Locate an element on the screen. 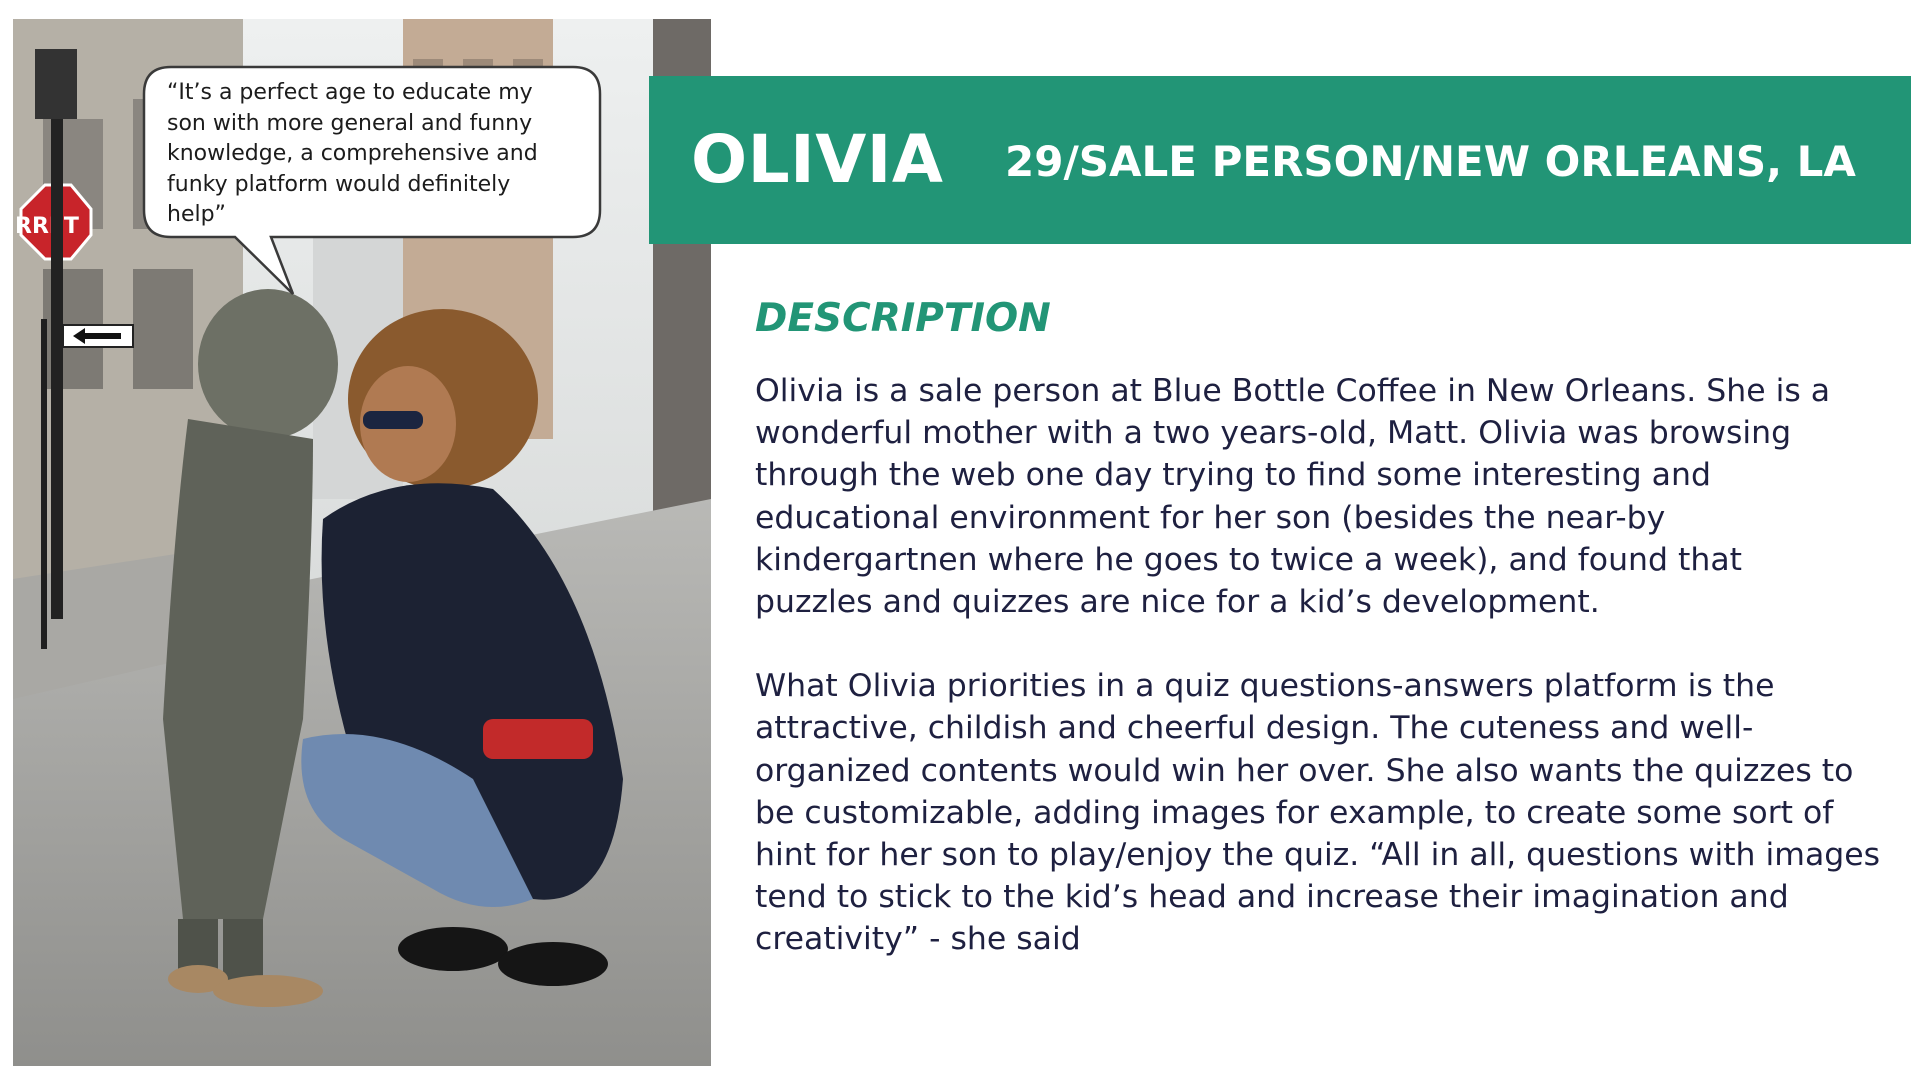 The height and width of the screenshot is (1080, 1920). persona-banner: OLIVIA 29/SALE PERSON/NEW ORLEANS, LA is located at coordinates (1280, 160).